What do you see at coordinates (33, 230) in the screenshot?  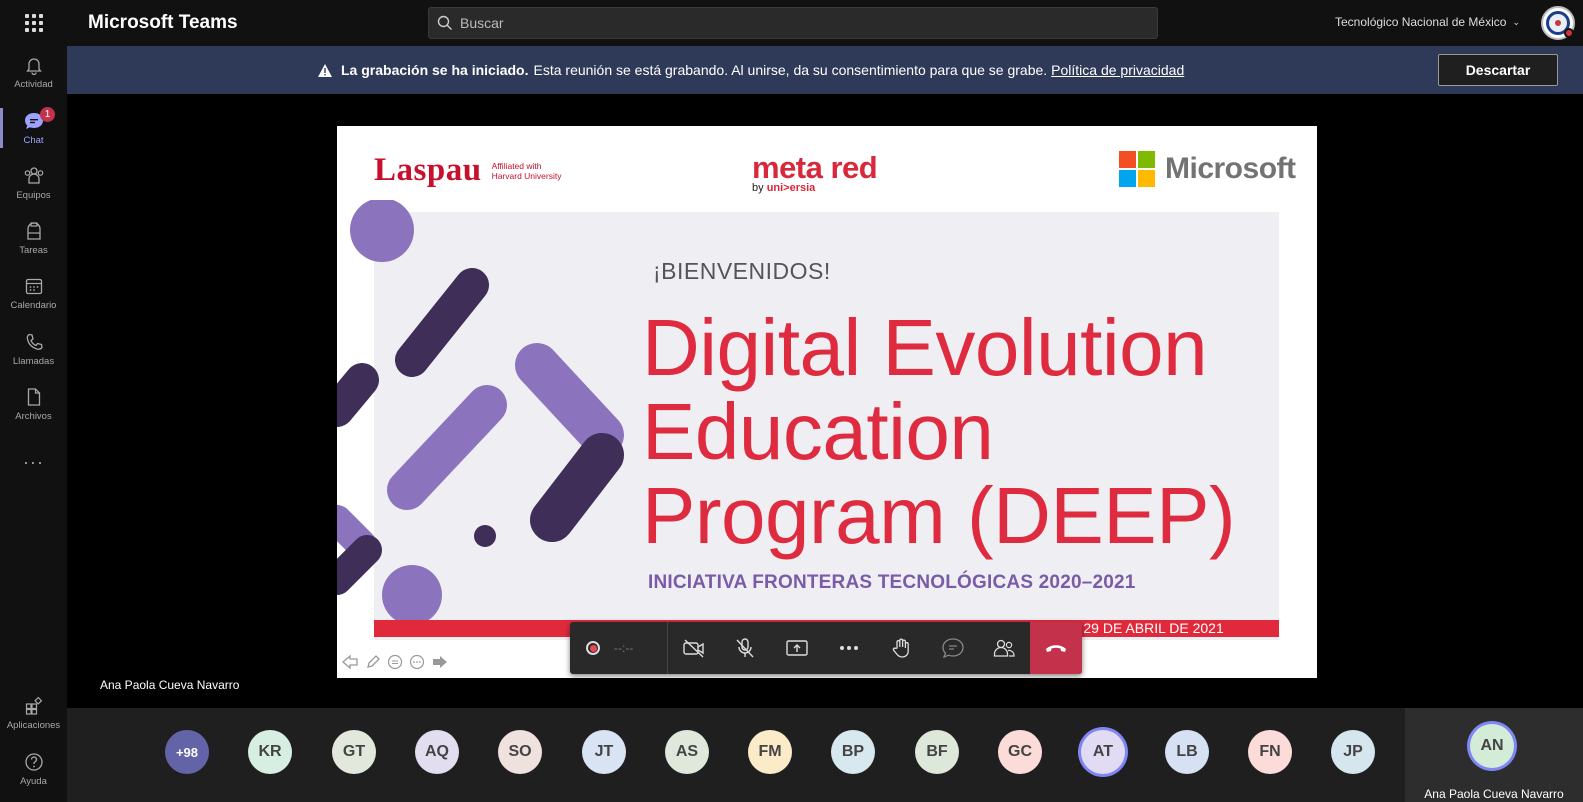 I see `assignments-icon` at bounding box center [33, 230].